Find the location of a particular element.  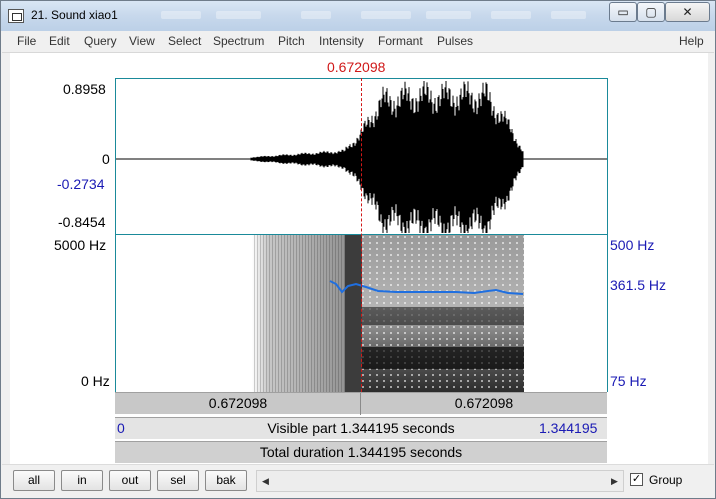

group-label: Group is located at coordinates (666, 480).